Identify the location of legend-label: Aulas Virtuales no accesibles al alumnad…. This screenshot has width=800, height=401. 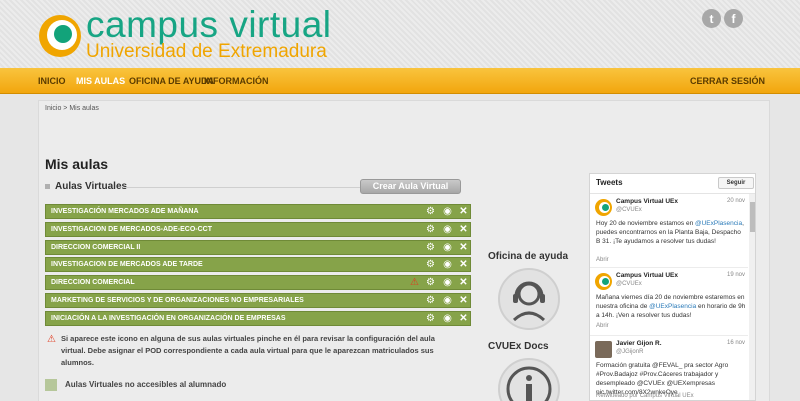
(146, 384).